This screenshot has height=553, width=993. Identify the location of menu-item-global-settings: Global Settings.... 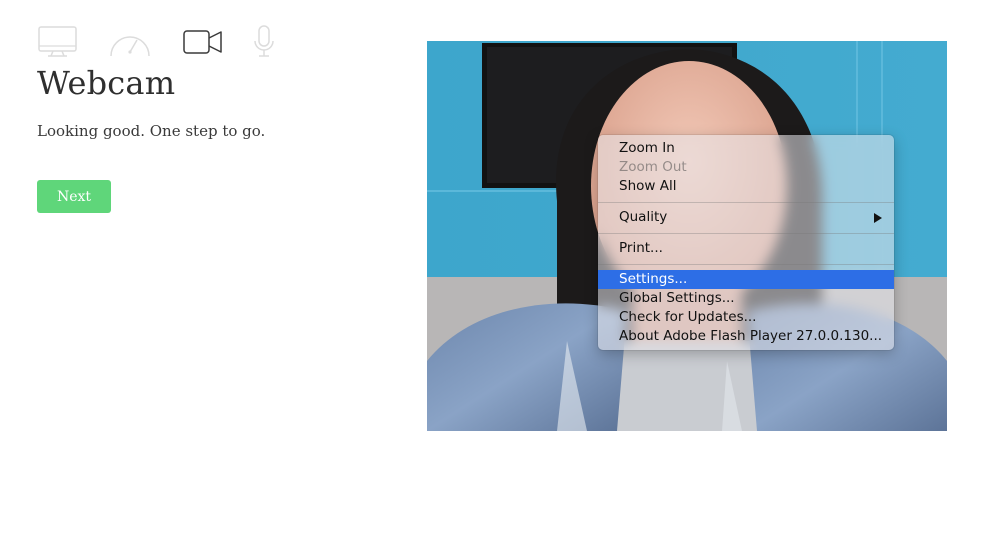
(746, 298).